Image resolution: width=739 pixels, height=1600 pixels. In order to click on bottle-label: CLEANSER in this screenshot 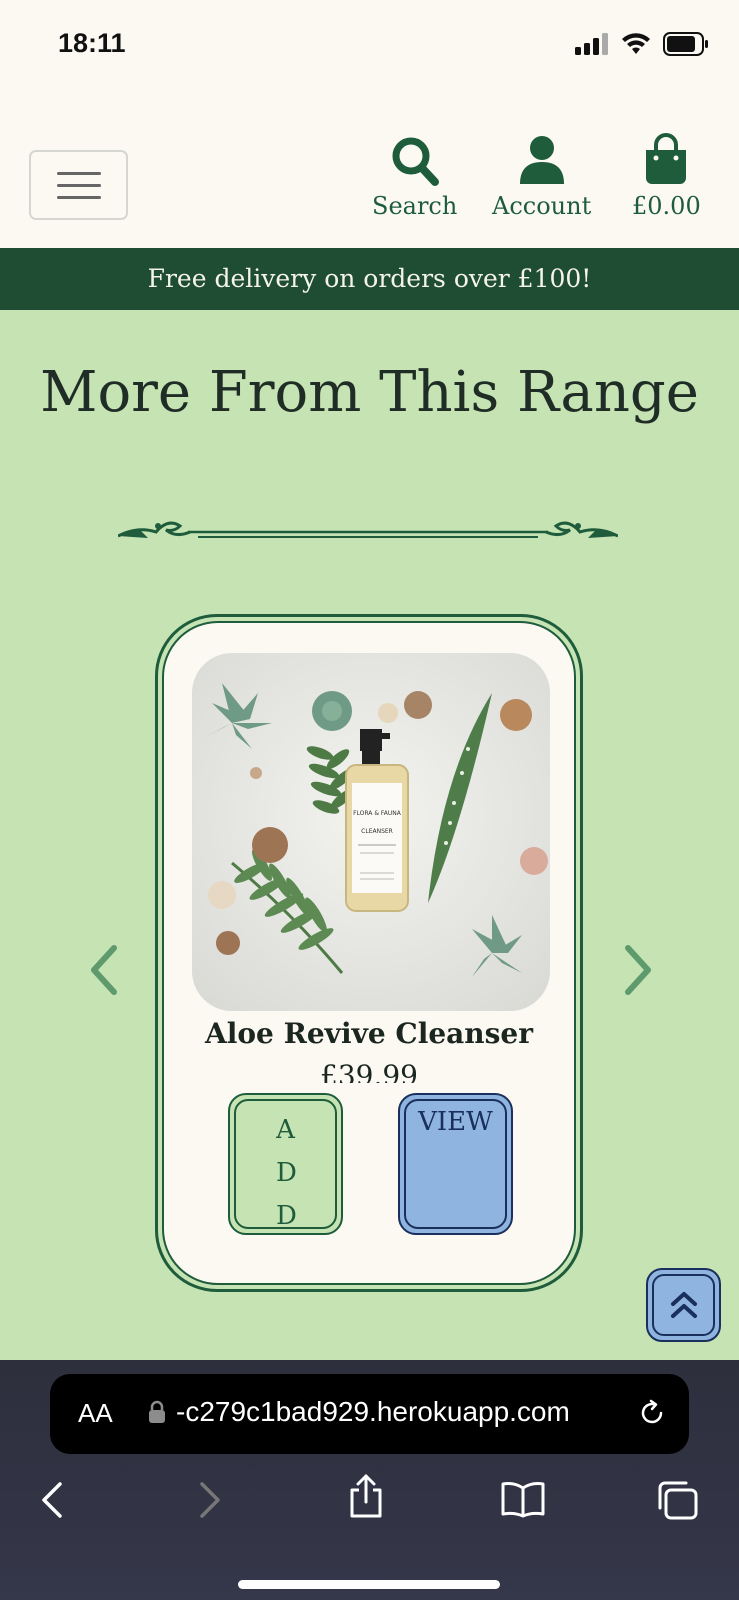, I will do `click(377, 831)`.